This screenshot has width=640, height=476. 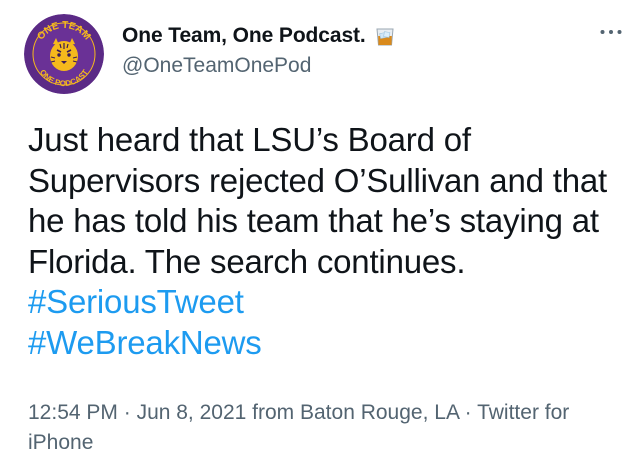 I want to click on whisky-glass-icon, so click(x=385, y=36).